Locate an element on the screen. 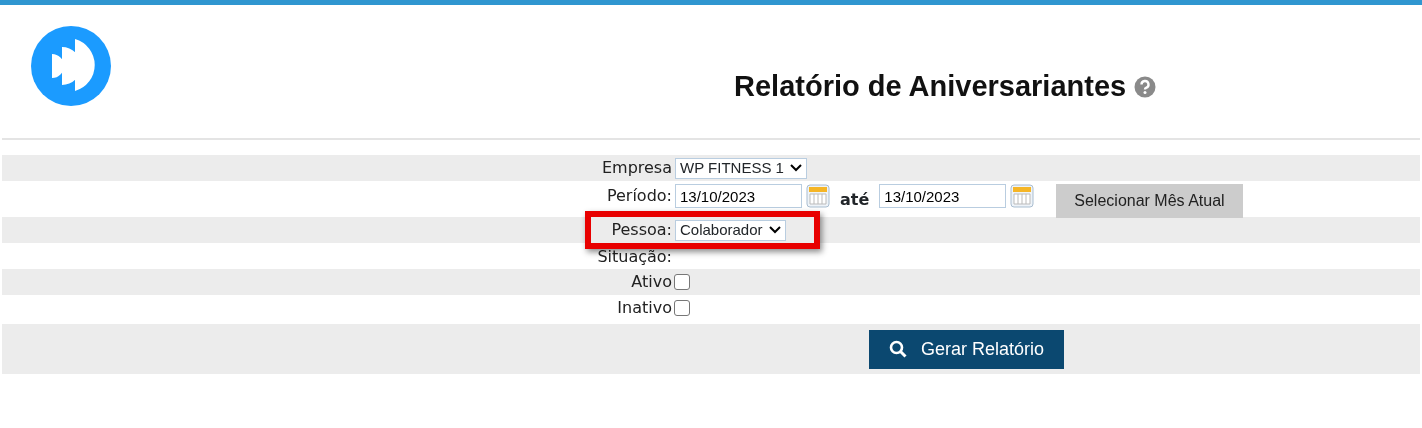 The height and width of the screenshot is (428, 1422). generate-button: Gerar Relatório is located at coordinates (967, 349).